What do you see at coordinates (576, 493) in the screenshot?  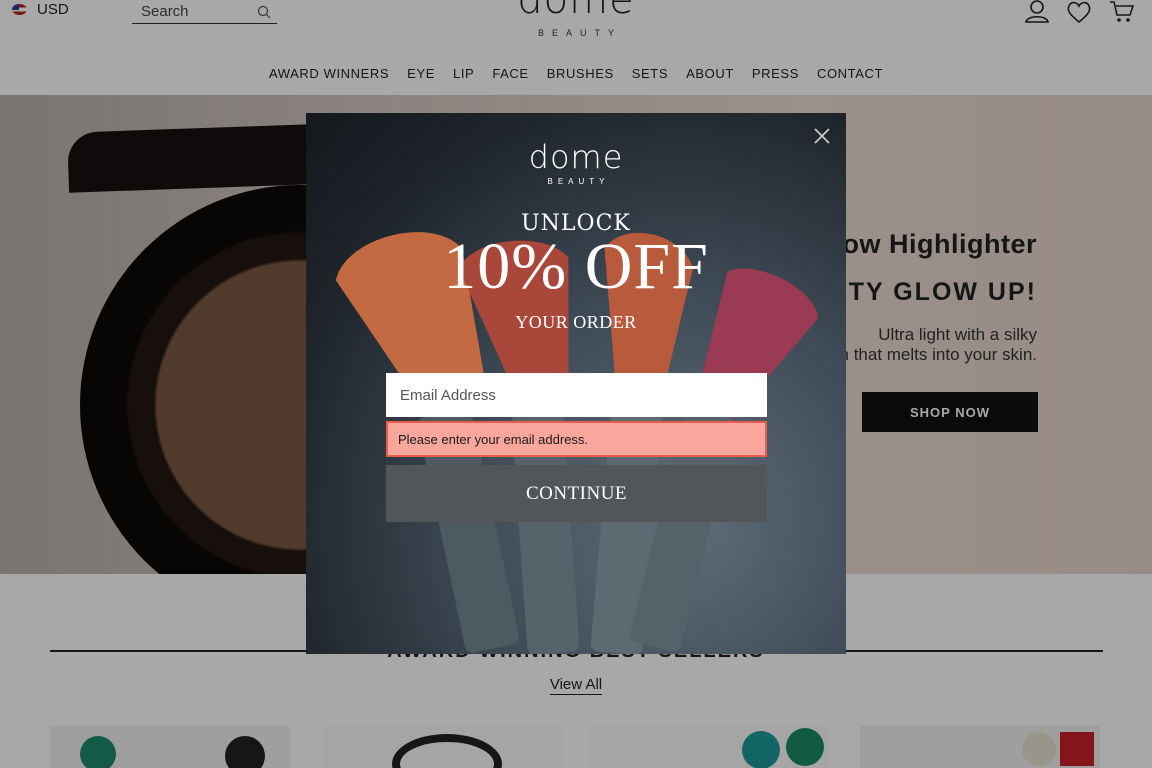 I see `continue-button: CONTINUE` at bounding box center [576, 493].